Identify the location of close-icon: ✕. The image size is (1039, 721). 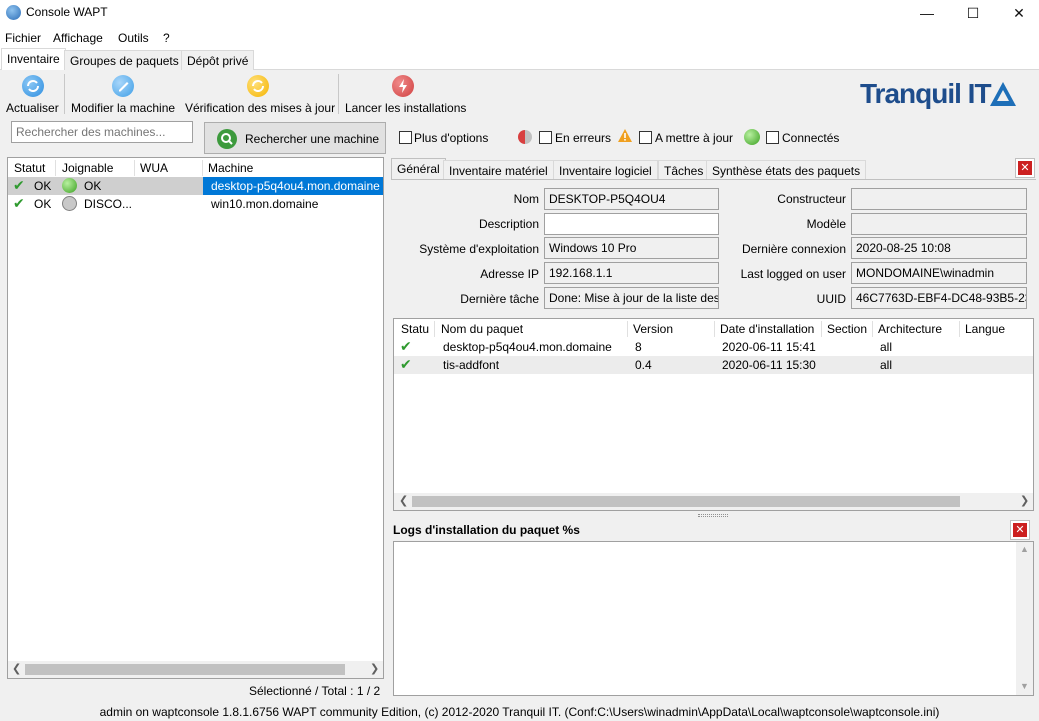
(1025, 168).